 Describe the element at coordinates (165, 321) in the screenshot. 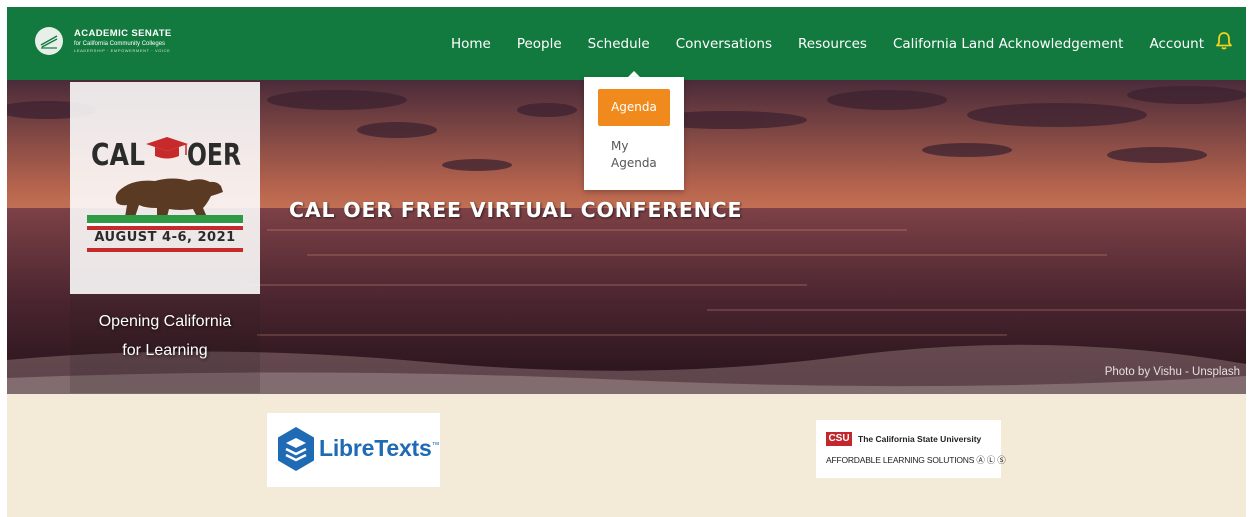

I see `tagline-line-1: Opening California` at that location.